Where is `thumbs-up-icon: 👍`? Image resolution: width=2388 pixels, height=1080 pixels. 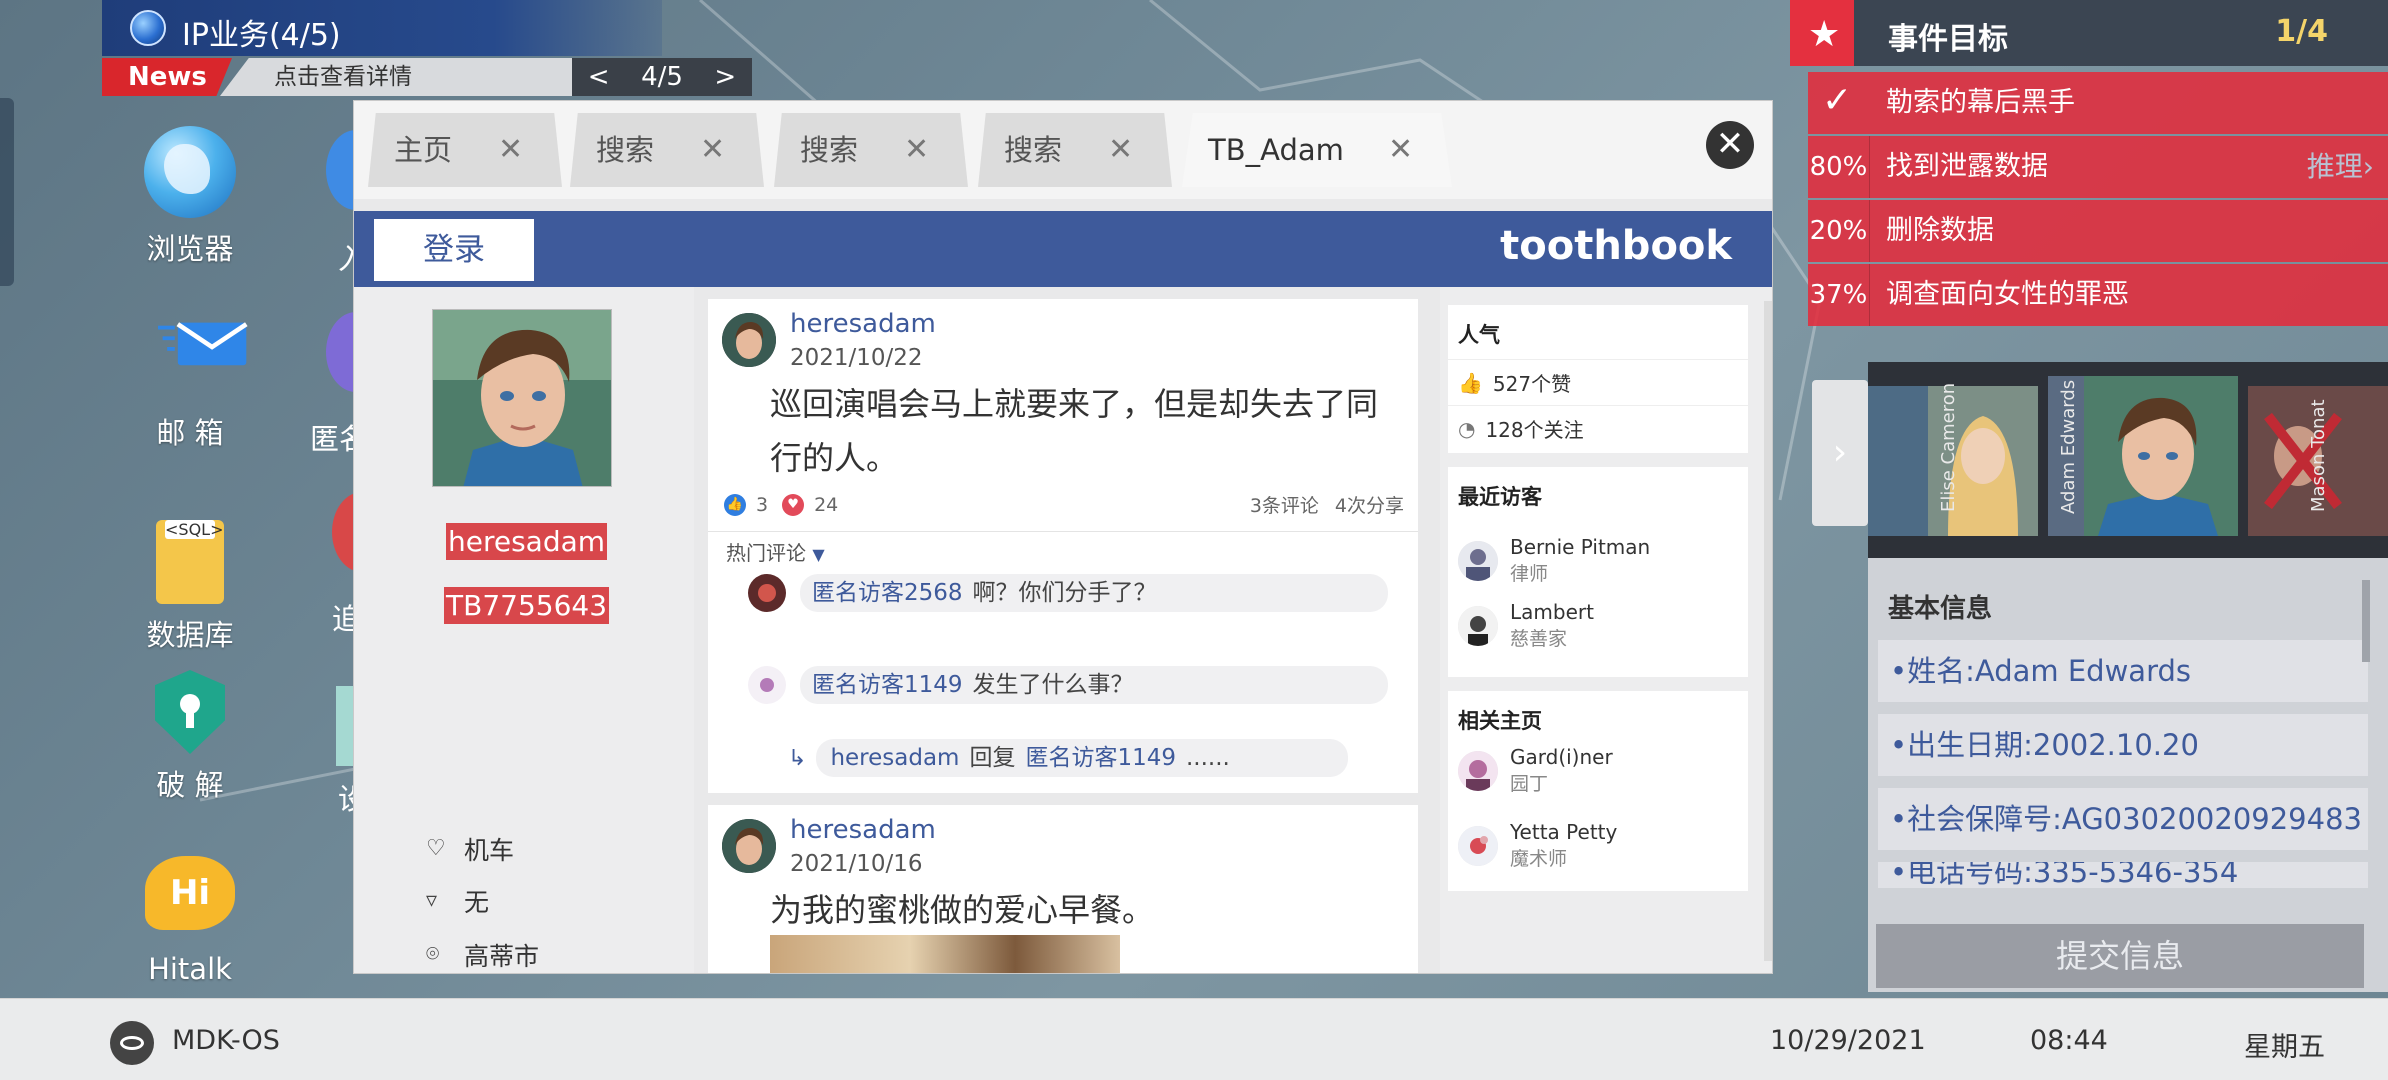 thumbs-up-icon: 👍 is located at coordinates (735, 504).